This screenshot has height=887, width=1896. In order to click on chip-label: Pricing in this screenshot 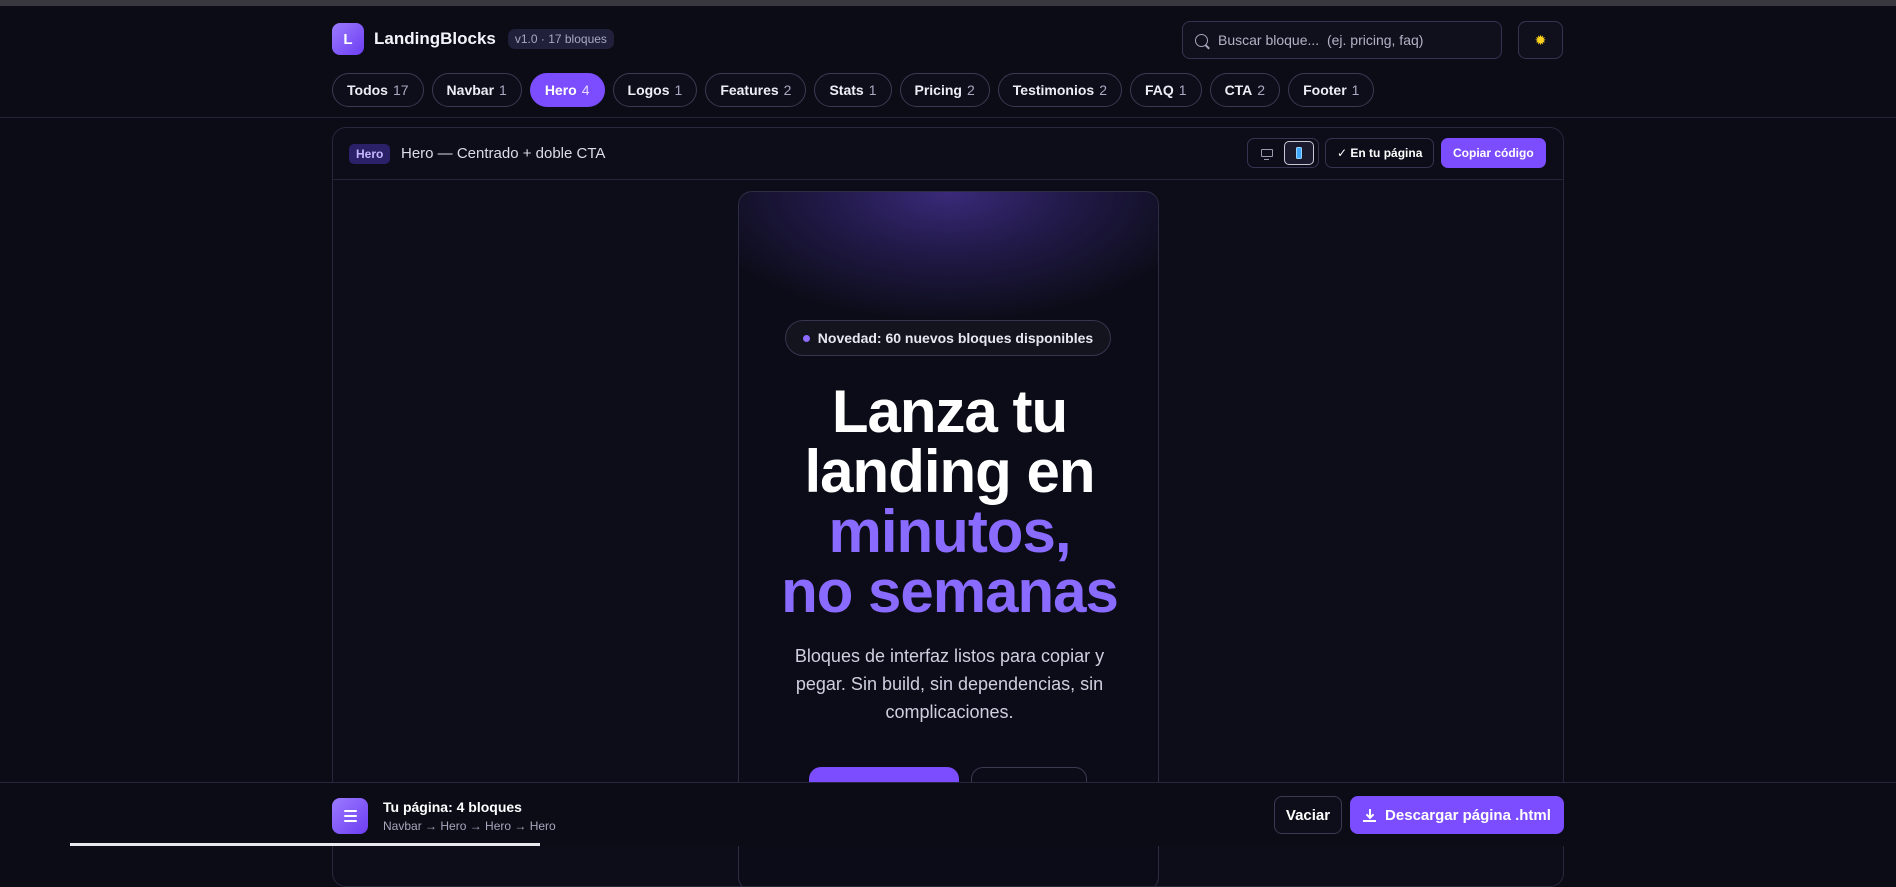, I will do `click(938, 90)`.